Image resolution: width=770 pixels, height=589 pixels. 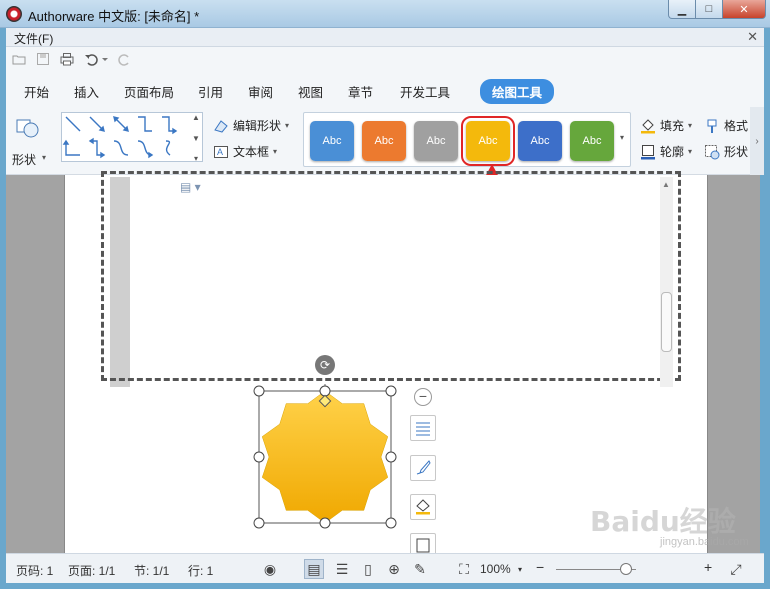 What do you see at coordinates (149, 91) in the screenshot?
I see `tab-page-layout: 页面布局` at bounding box center [149, 91].